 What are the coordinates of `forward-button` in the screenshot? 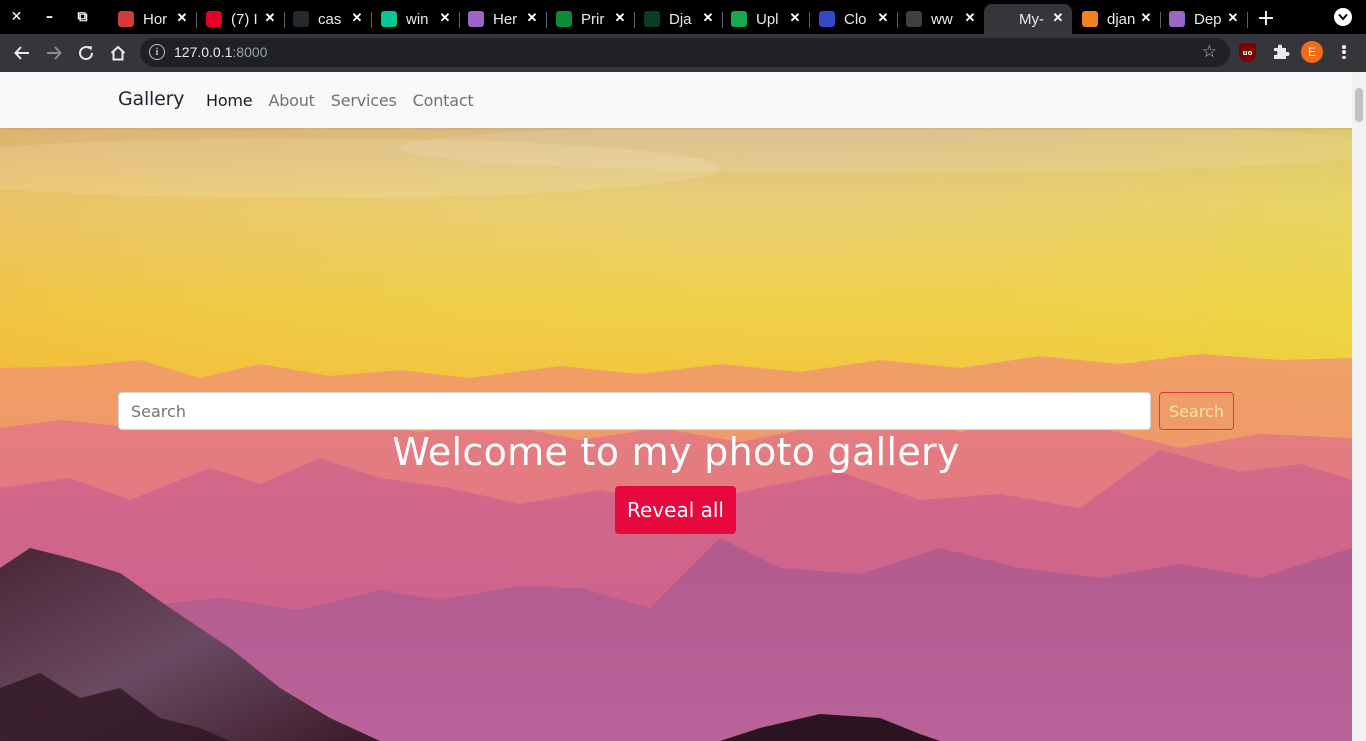 It's located at (54, 53).